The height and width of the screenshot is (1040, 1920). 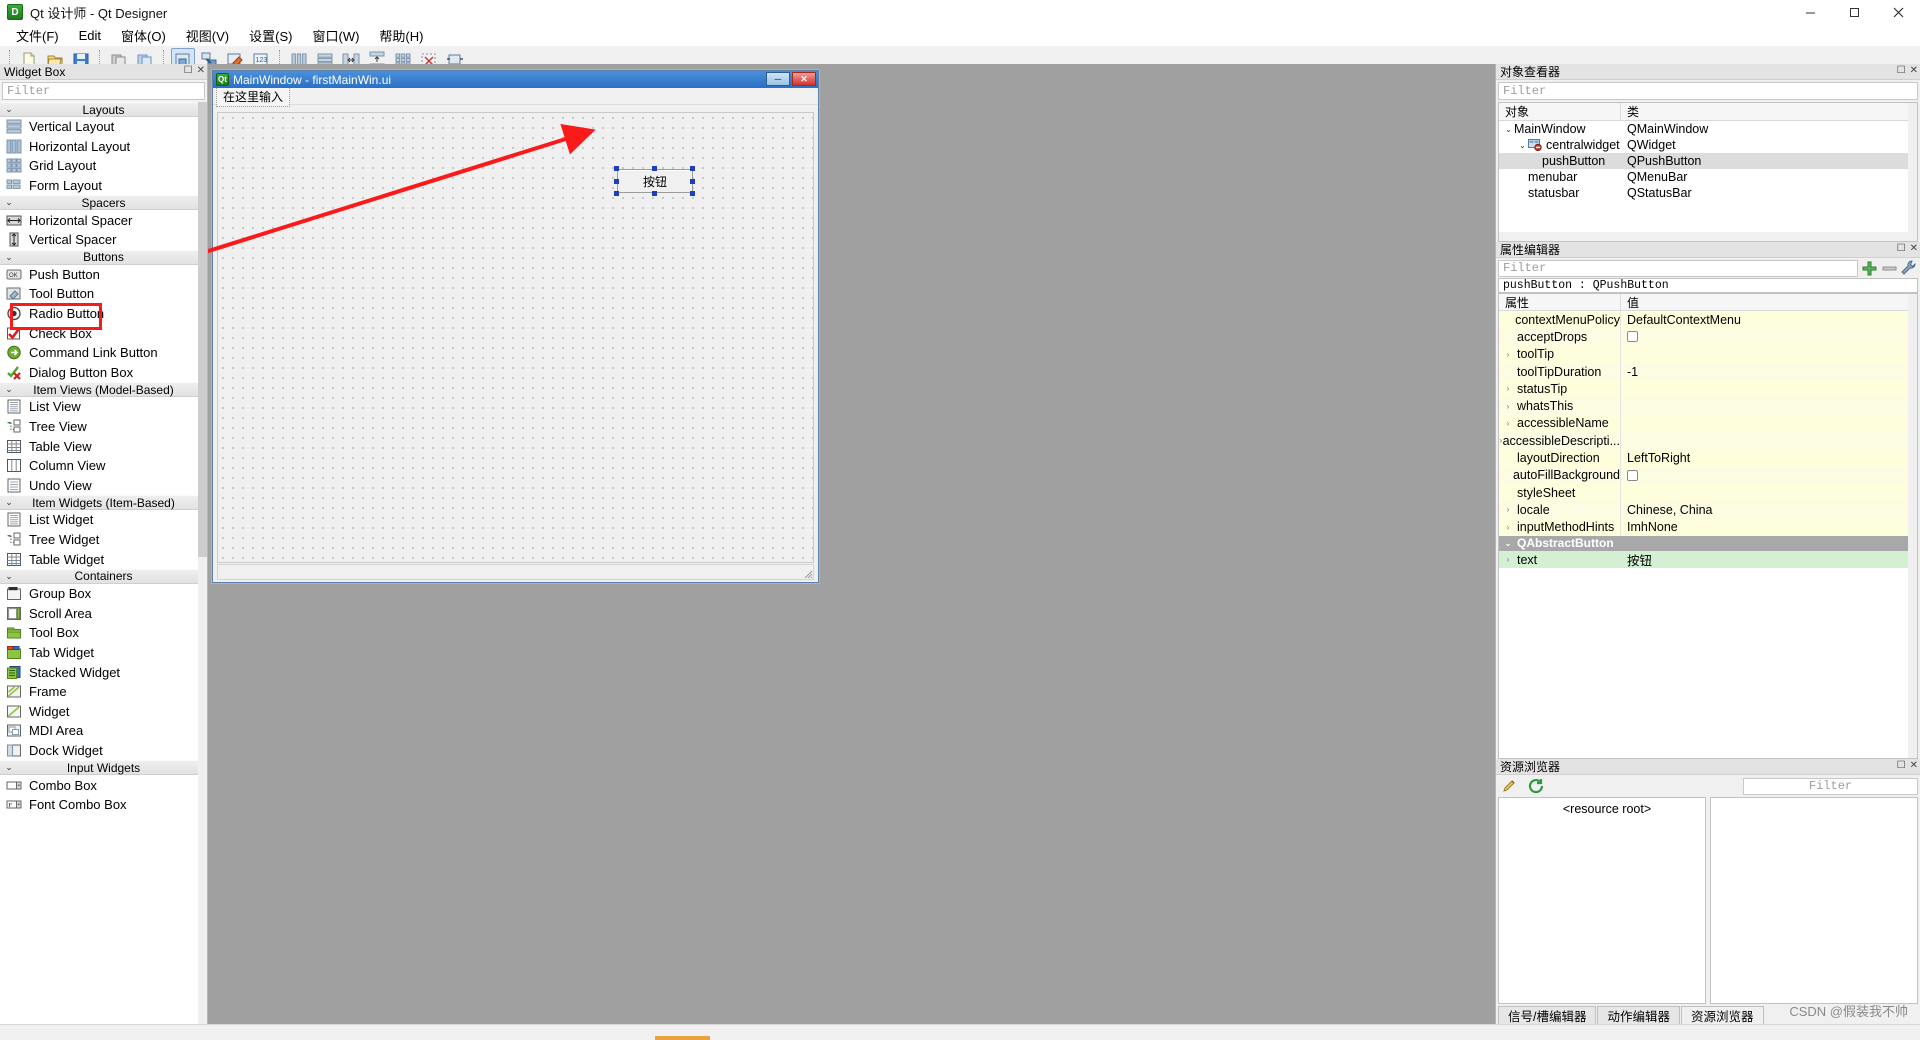 What do you see at coordinates (103, 593) in the screenshot?
I see `widget-item-group-box: Group Box` at bounding box center [103, 593].